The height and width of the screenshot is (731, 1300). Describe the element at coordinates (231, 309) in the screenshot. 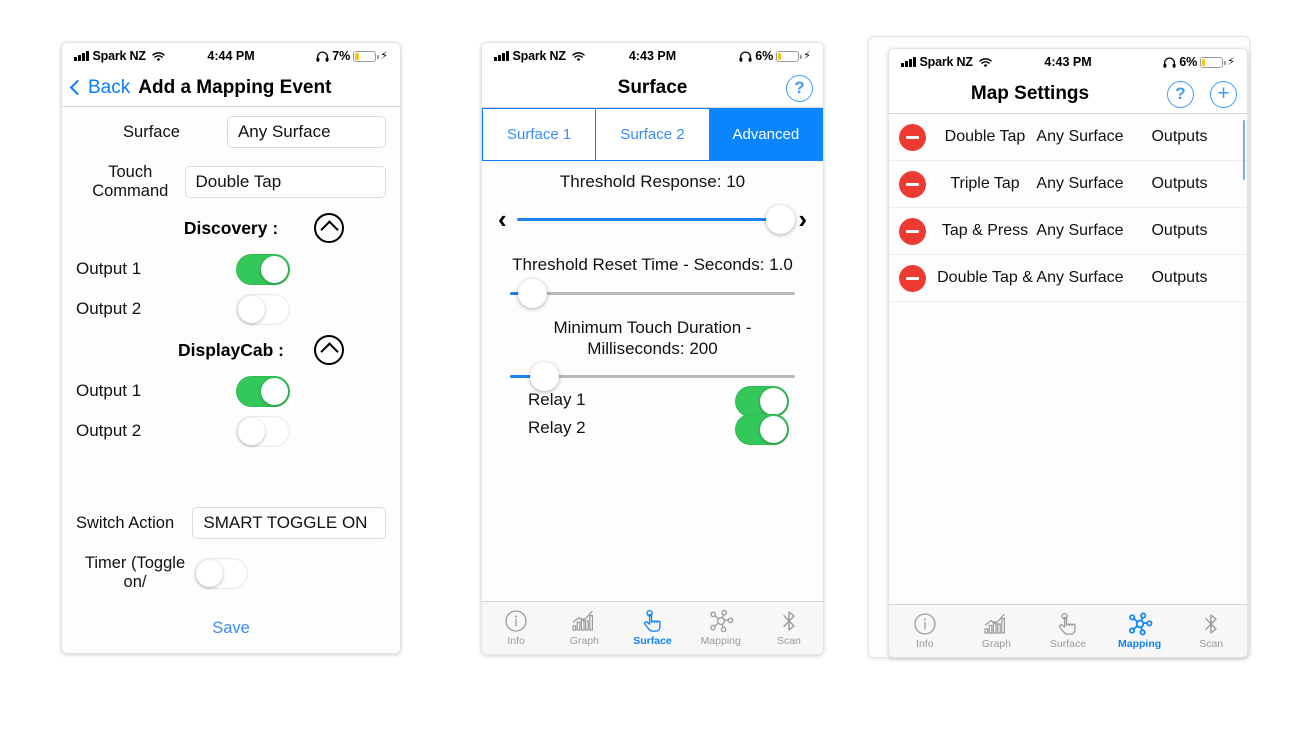

I see `output-row-discovery-2: Output 2` at that location.